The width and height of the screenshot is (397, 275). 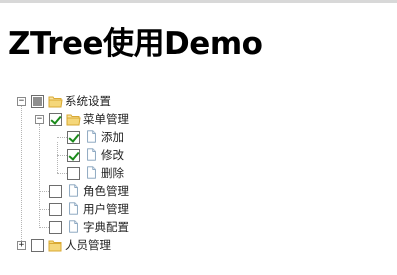 I want to click on tree-node-label: 角色管理, so click(x=106, y=191).